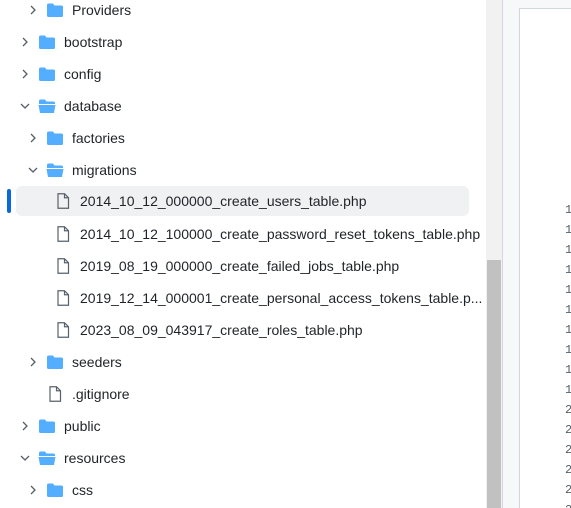 Image resolution: width=571 pixels, height=508 pixels. I want to click on line-number: 17, so click(568, 350).